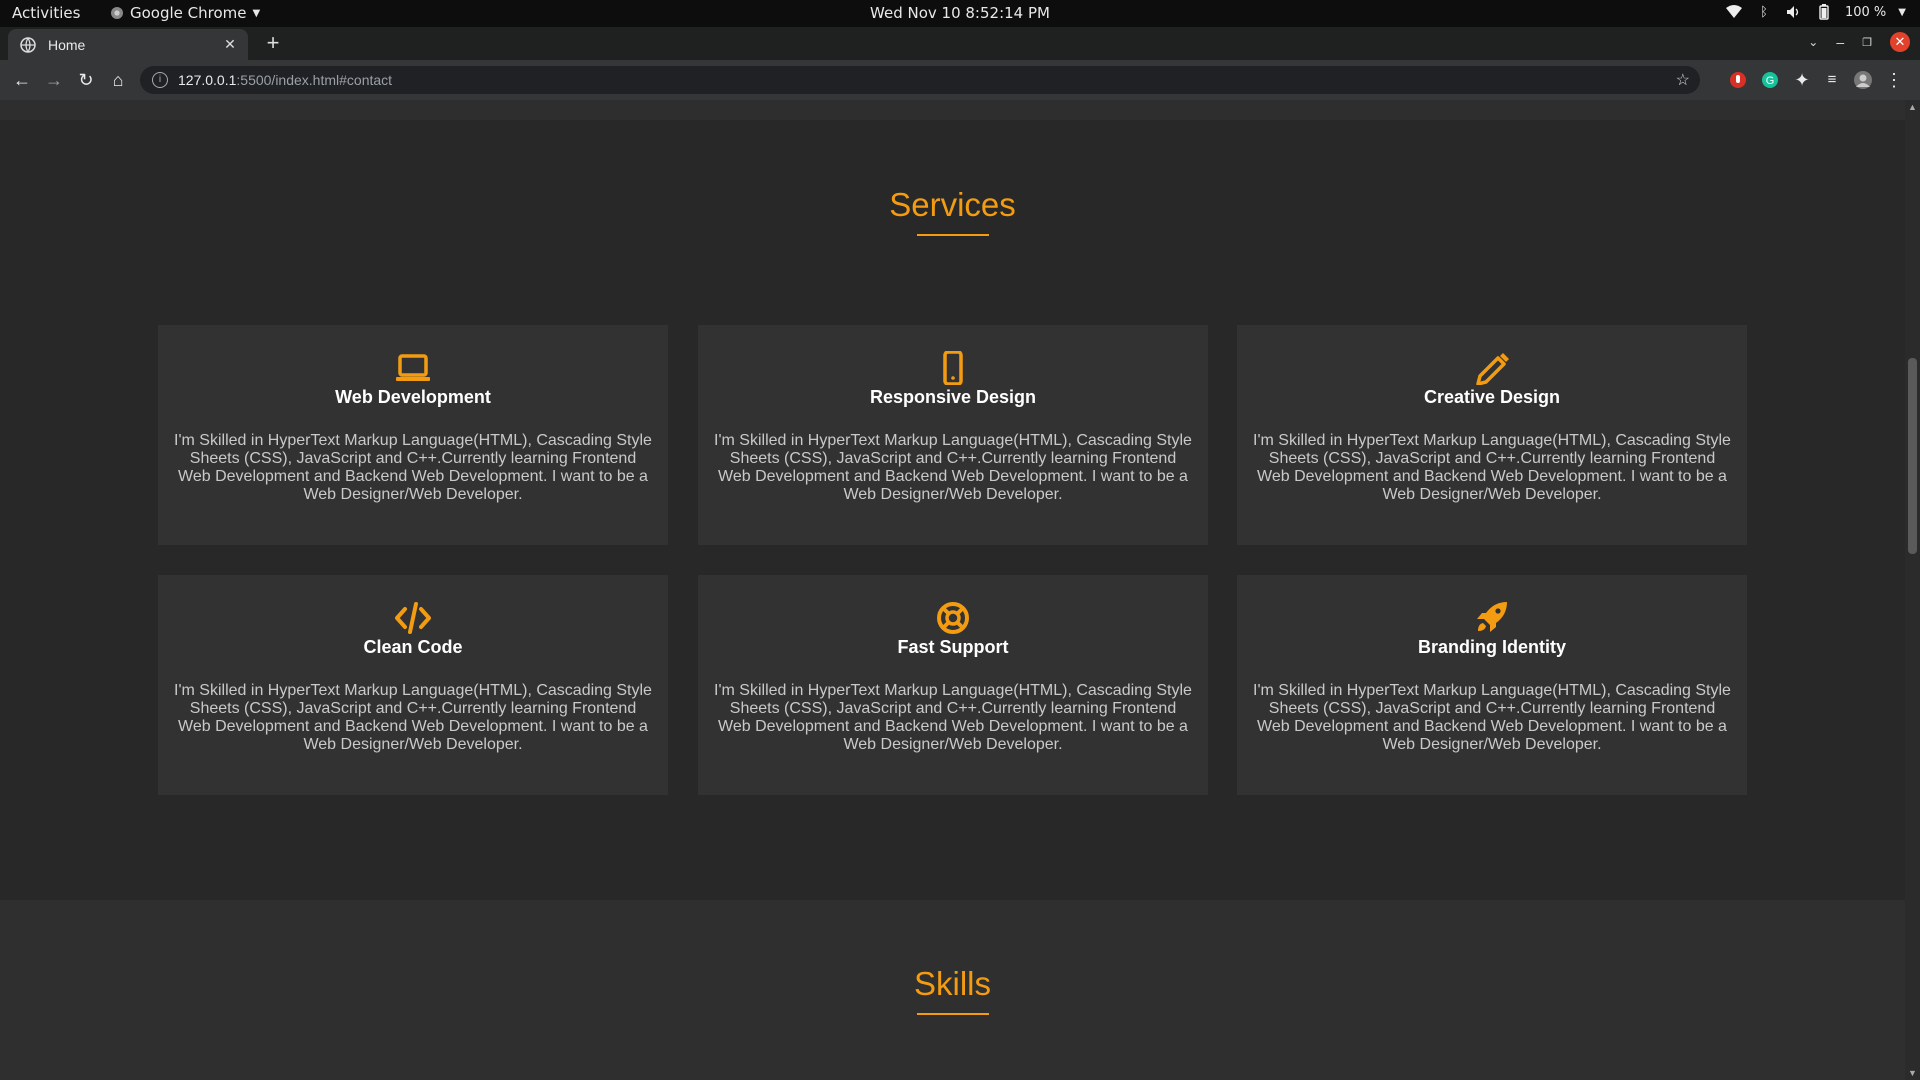  What do you see at coordinates (118, 80) in the screenshot?
I see `home-icon: ⌂` at bounding box center [118, 80].